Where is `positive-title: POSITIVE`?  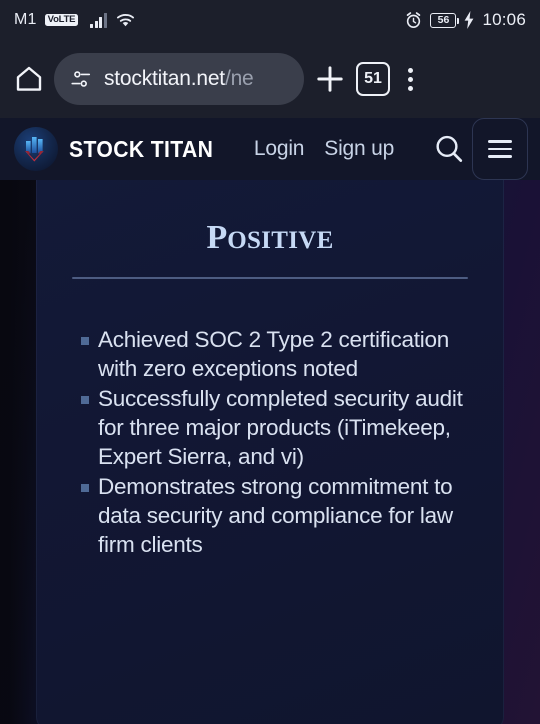 positive-title: POSITIVE is located at coordinates (270, 238).